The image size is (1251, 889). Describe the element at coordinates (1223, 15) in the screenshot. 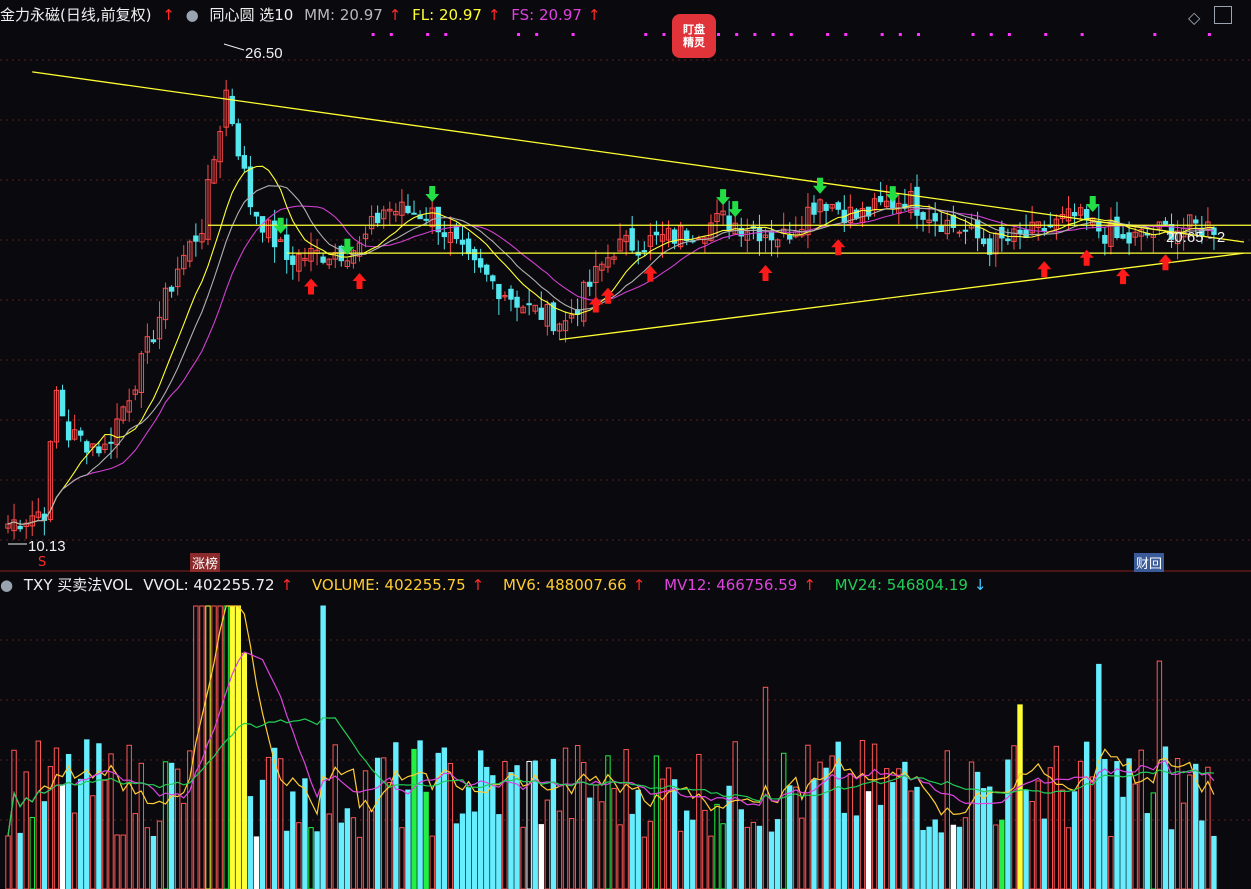

I see `restore-window-icon` at that location.